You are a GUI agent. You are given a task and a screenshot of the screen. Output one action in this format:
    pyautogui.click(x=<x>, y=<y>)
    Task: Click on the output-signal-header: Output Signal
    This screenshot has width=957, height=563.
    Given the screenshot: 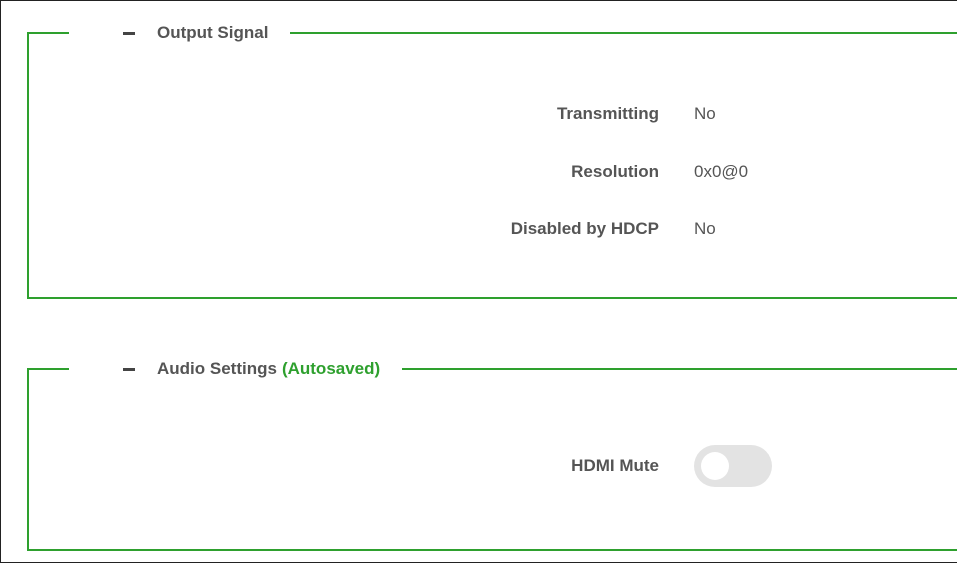 What is the action you would take?
    pyautogui.click(x=180, y=33)
    